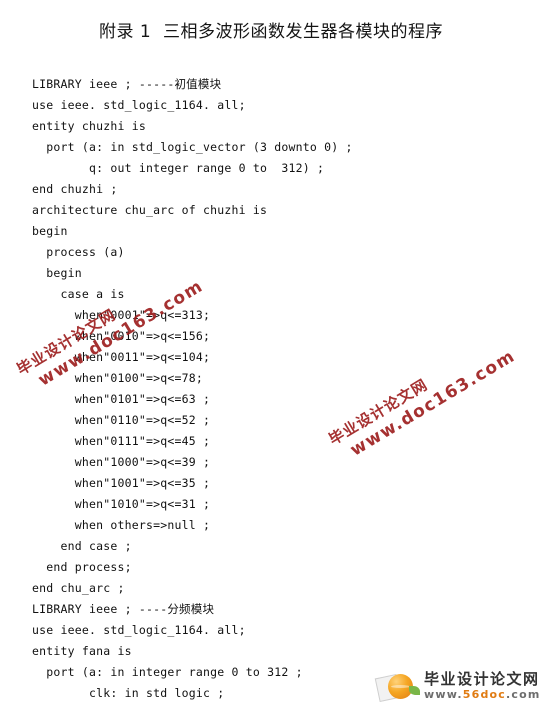 The width and height of the screenshot is (542, 709). I want to click on logo-text-group: 毕业设计论文网 www.56doc.com, so click(482, 686).